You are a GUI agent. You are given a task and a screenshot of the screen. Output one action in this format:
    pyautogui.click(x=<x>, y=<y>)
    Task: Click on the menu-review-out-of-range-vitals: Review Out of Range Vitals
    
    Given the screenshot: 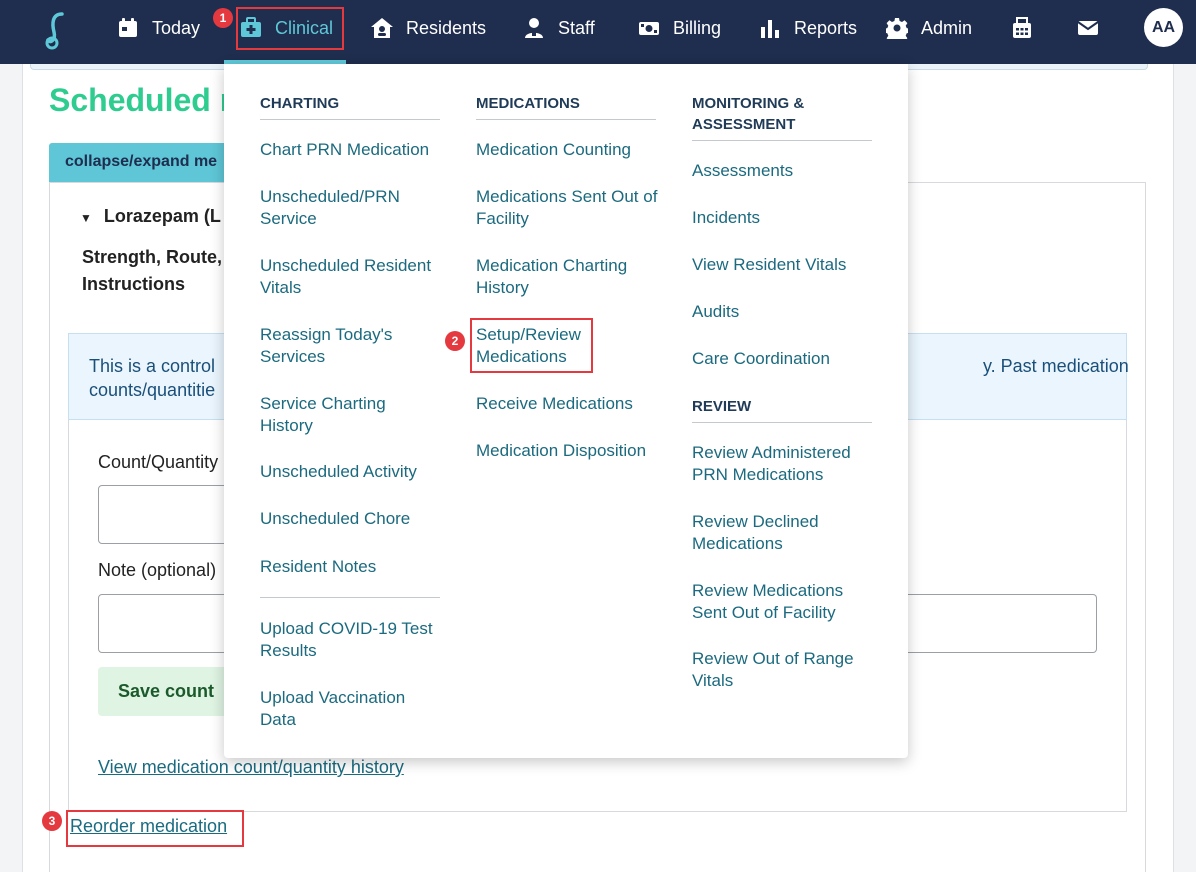 What is the action you would take?
    pyautogui.click(x=782, y=669)
    